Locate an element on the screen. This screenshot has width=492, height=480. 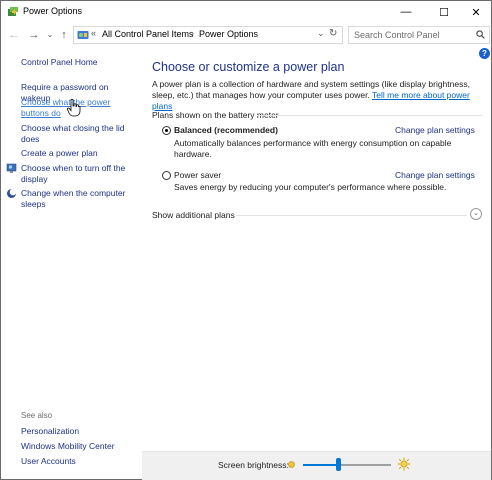
personalization-link: Personalization is located at coordinates (80, 431).